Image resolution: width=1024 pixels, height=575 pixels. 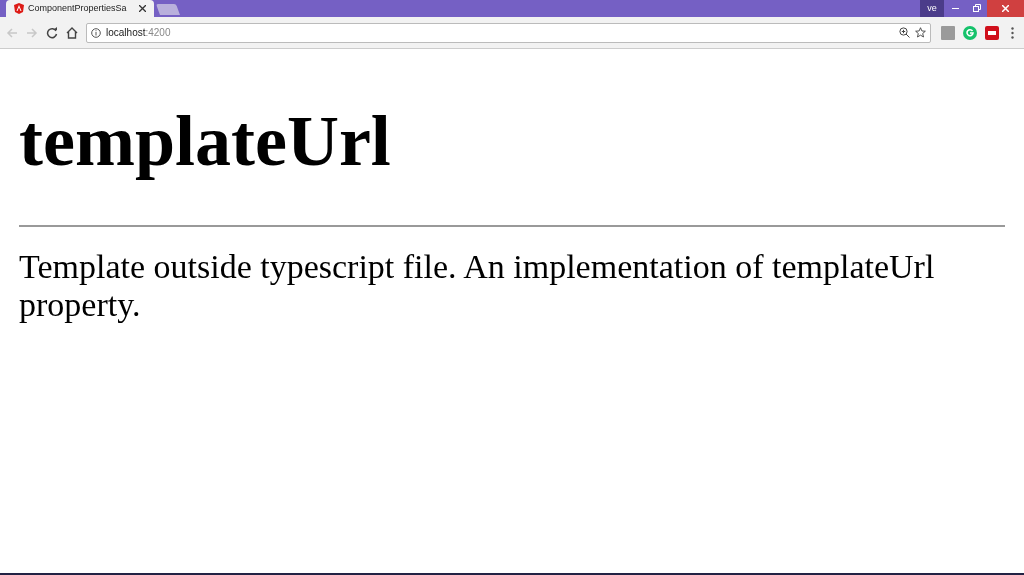 I want to click on tab-title: ComponentPropertiesSa, so click(x=78, y=8).